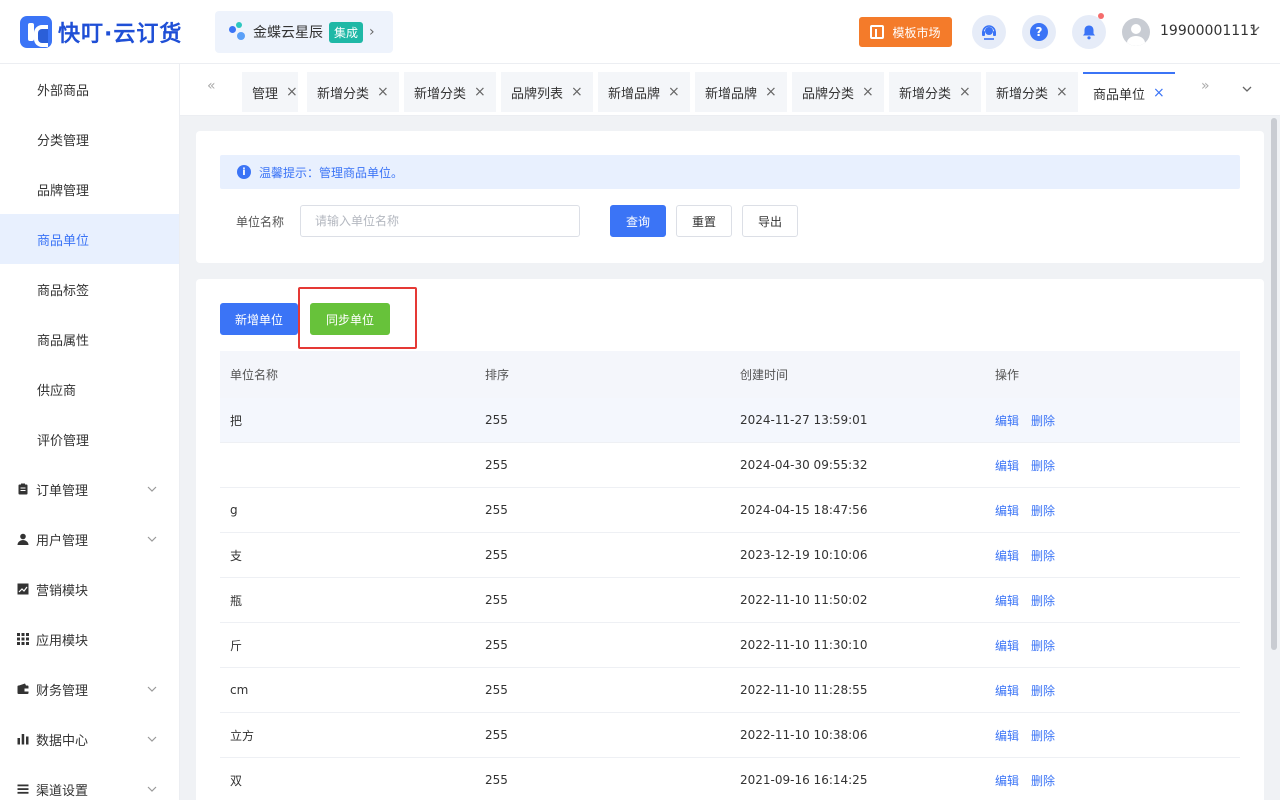  I want to click on page-scrollbar, so click(1274, 384).